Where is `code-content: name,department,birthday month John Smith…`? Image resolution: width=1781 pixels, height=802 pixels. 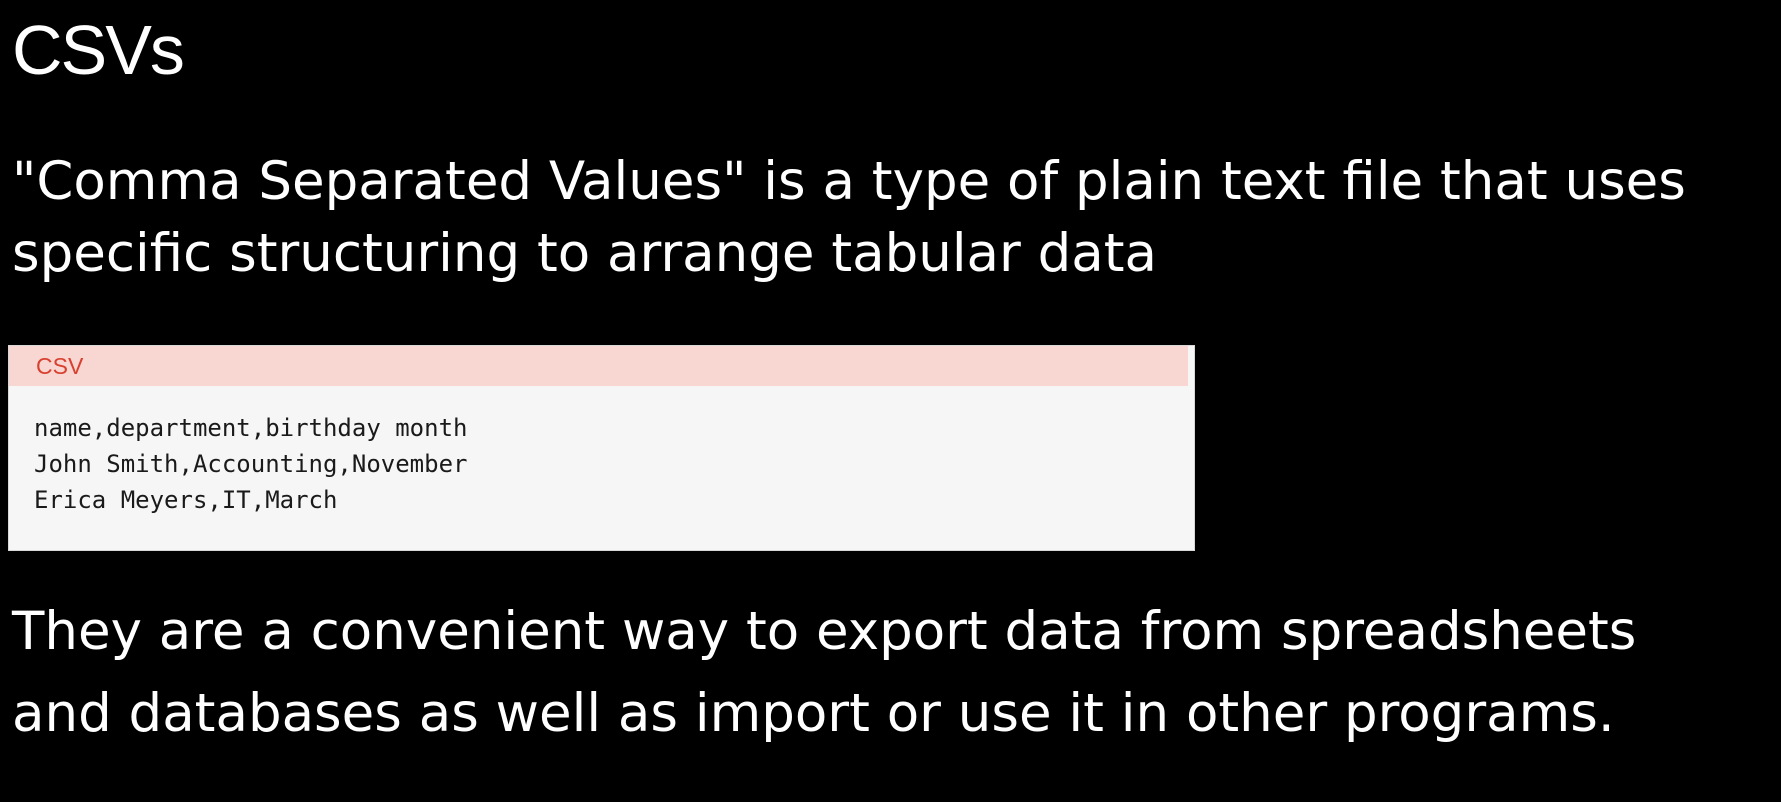 code-content: name,department,birthday month John Smith… is located at coordinates (601, 452).